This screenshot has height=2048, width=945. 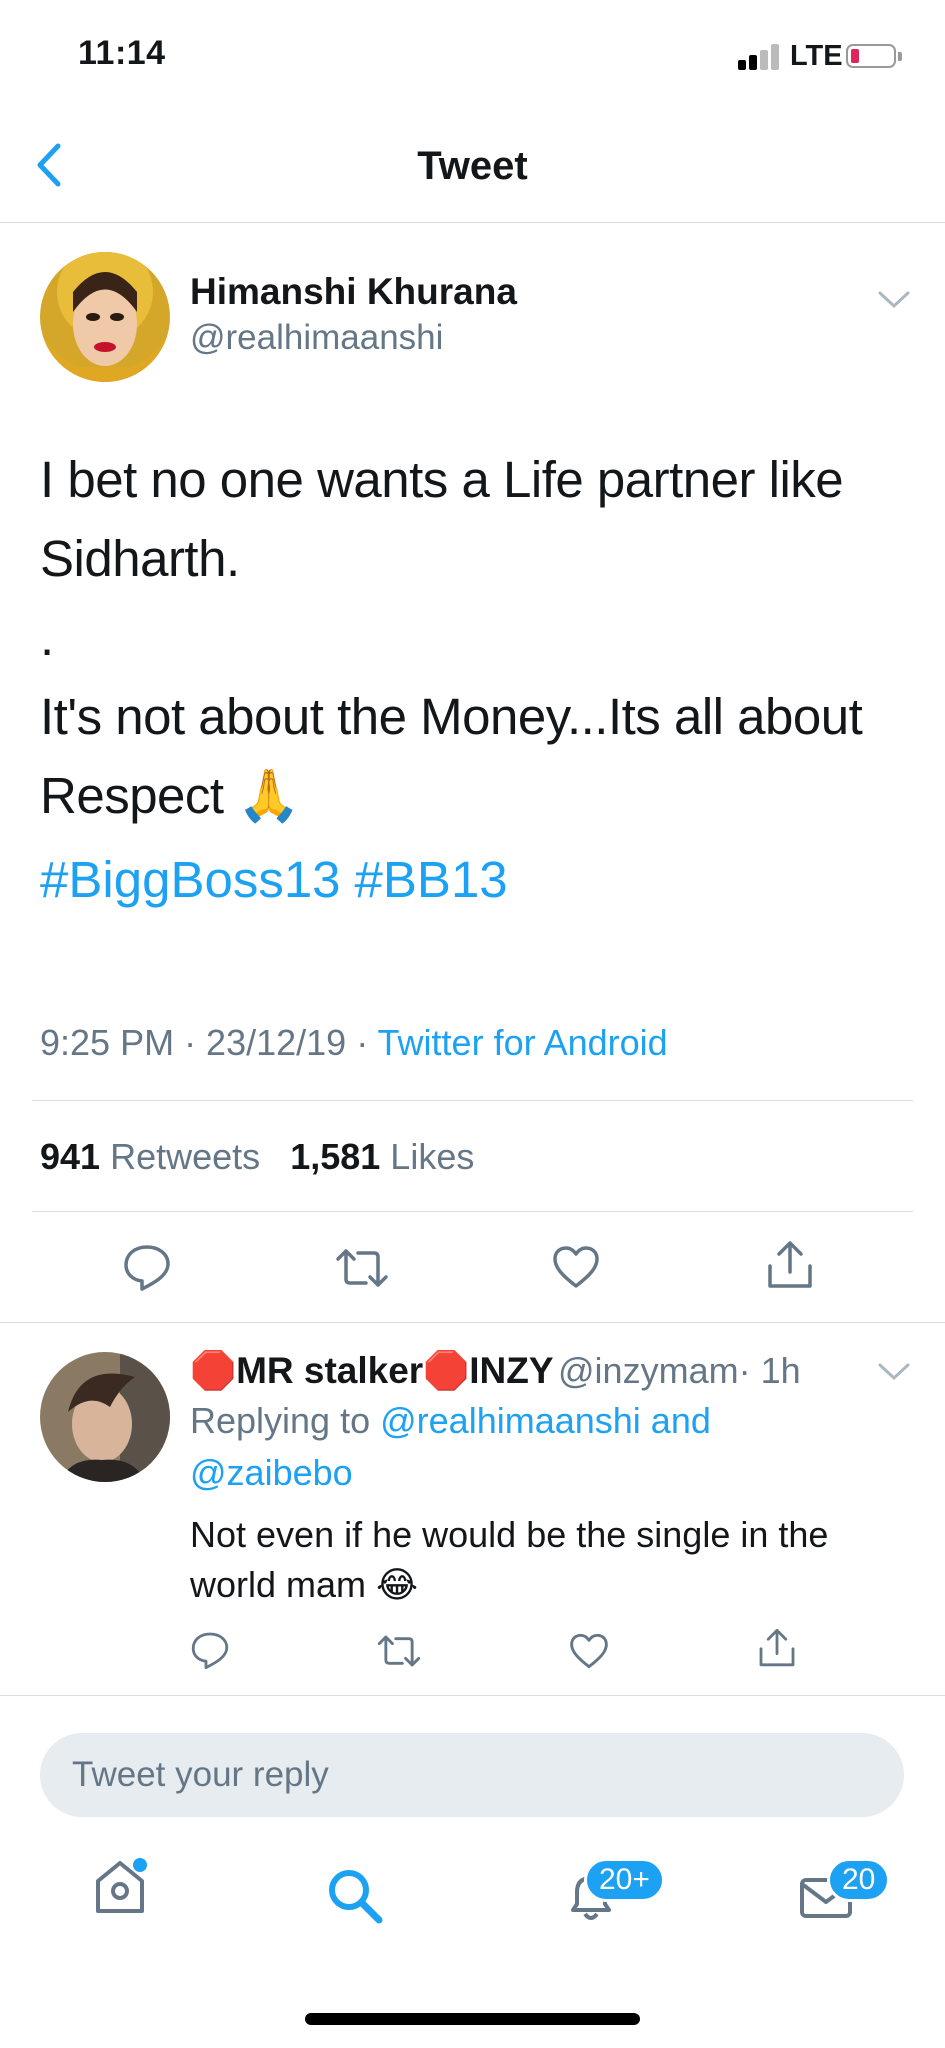 I want to click on likes-label: Likes, so click(x=432, y=1156).